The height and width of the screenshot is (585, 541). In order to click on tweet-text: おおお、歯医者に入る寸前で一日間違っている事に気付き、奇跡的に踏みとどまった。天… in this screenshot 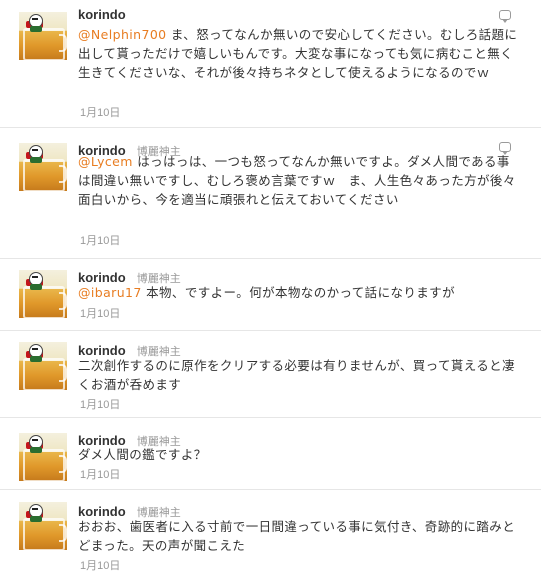, I will do `click(298, 536)`.